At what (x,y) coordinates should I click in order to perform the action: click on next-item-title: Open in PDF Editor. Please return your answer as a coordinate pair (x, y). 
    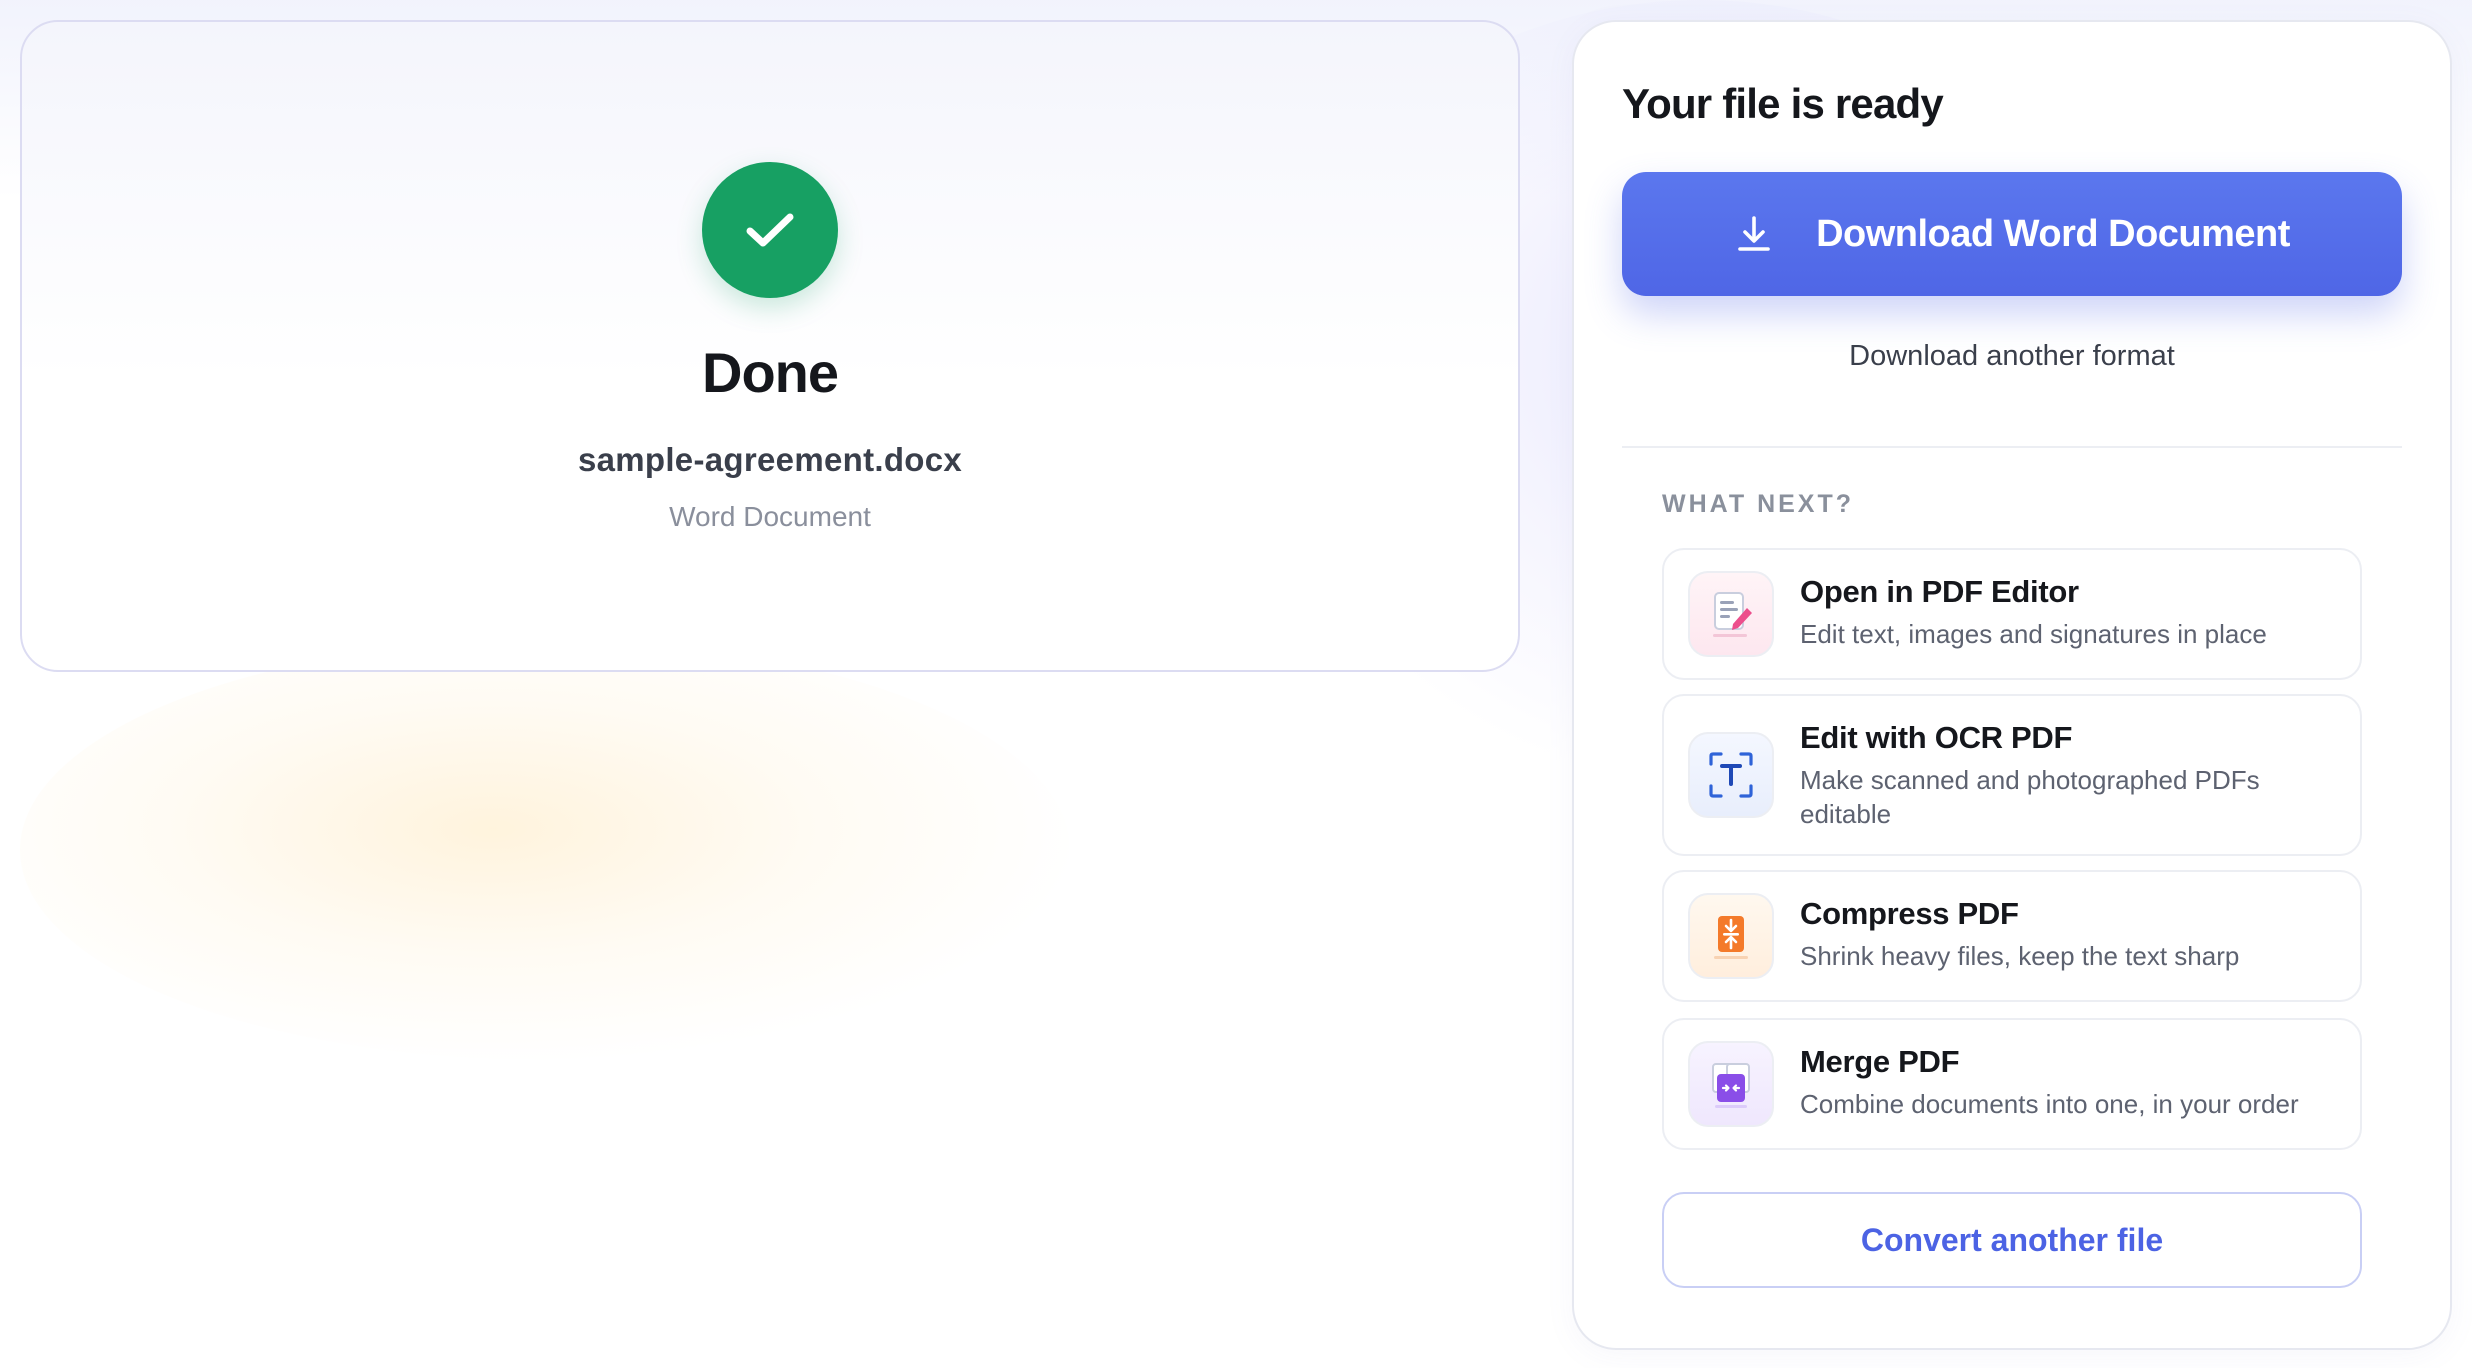
    Looking at the image, I should click on (1939, 591).